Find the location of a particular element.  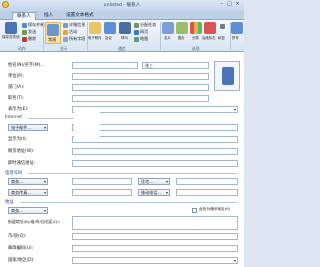

meeting-label: 会议 is located at coordinates (108, 38).